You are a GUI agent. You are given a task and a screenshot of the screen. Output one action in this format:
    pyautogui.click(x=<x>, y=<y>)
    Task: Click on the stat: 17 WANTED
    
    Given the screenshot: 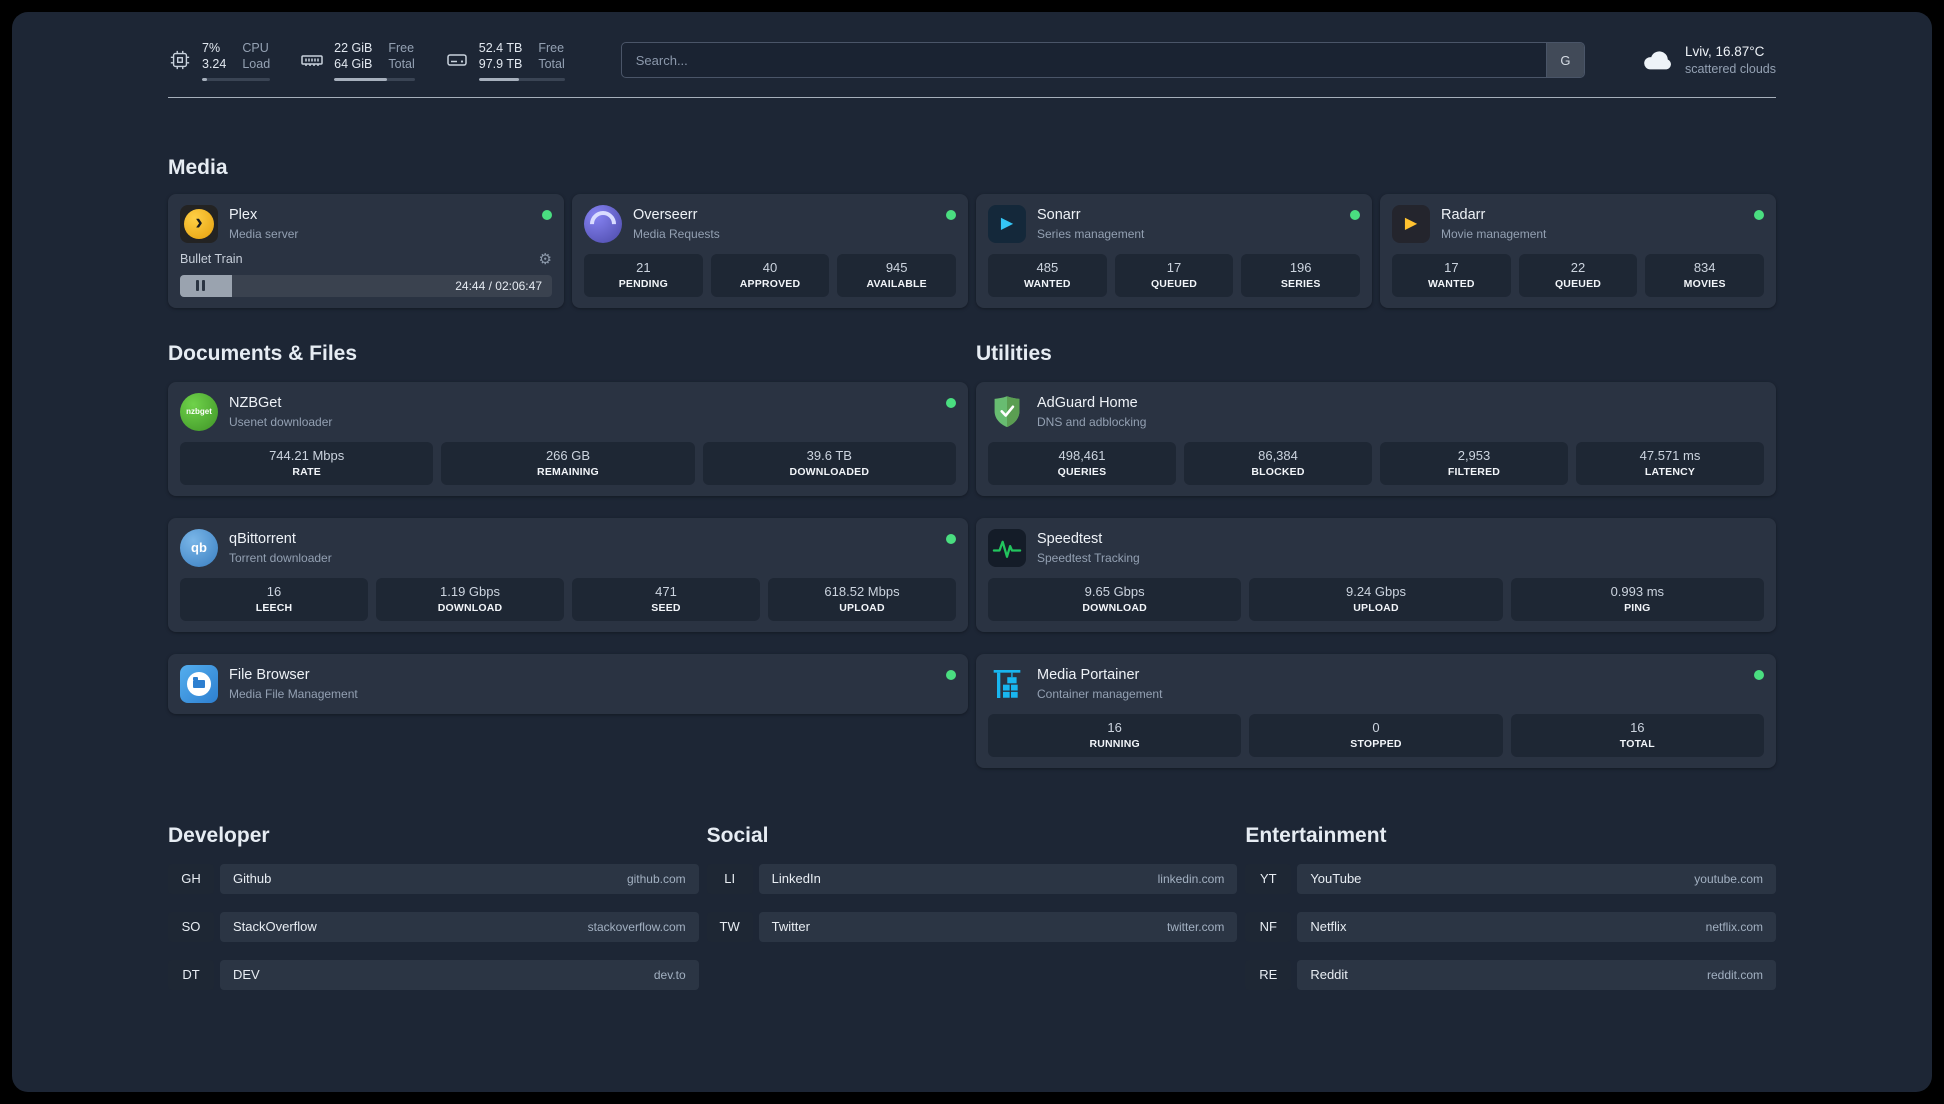 What is the action you would take?
    pyautogui.click(x=1451, y=275)
    